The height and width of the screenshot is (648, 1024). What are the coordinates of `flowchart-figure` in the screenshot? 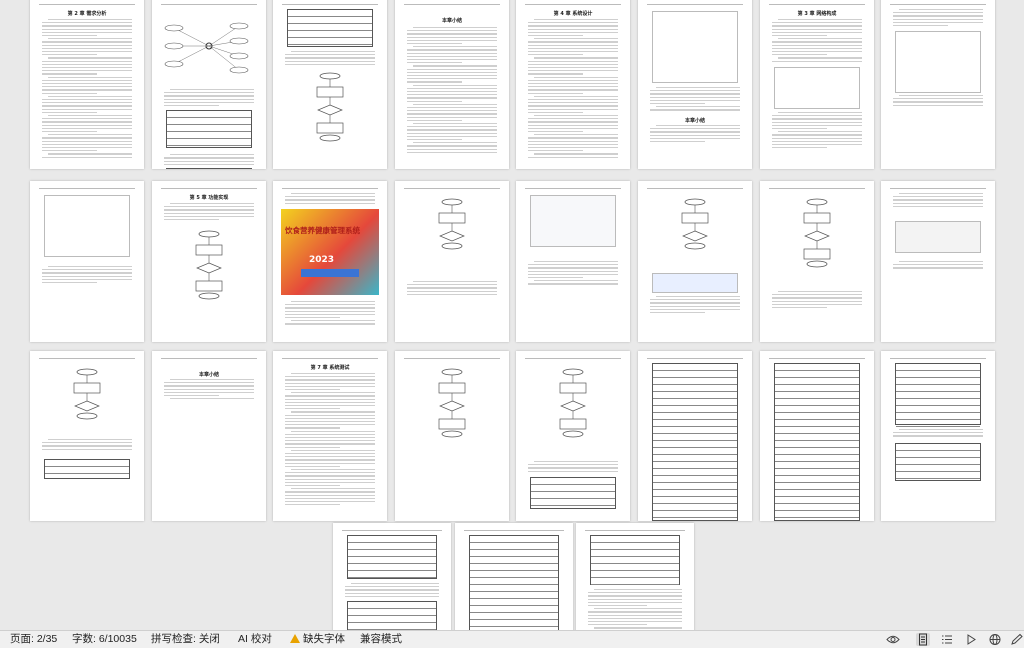 It's located at (695, 224).